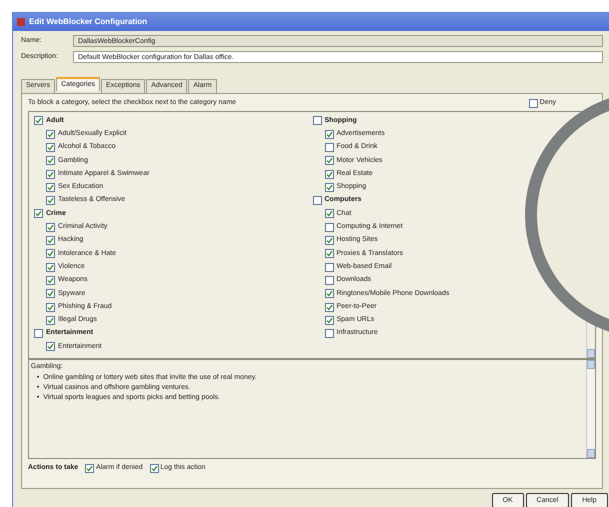 The width and height of the screenshot is (609, 507). I want to click on window-title: Edit WebBlocker Configuration, so click(88, 22).